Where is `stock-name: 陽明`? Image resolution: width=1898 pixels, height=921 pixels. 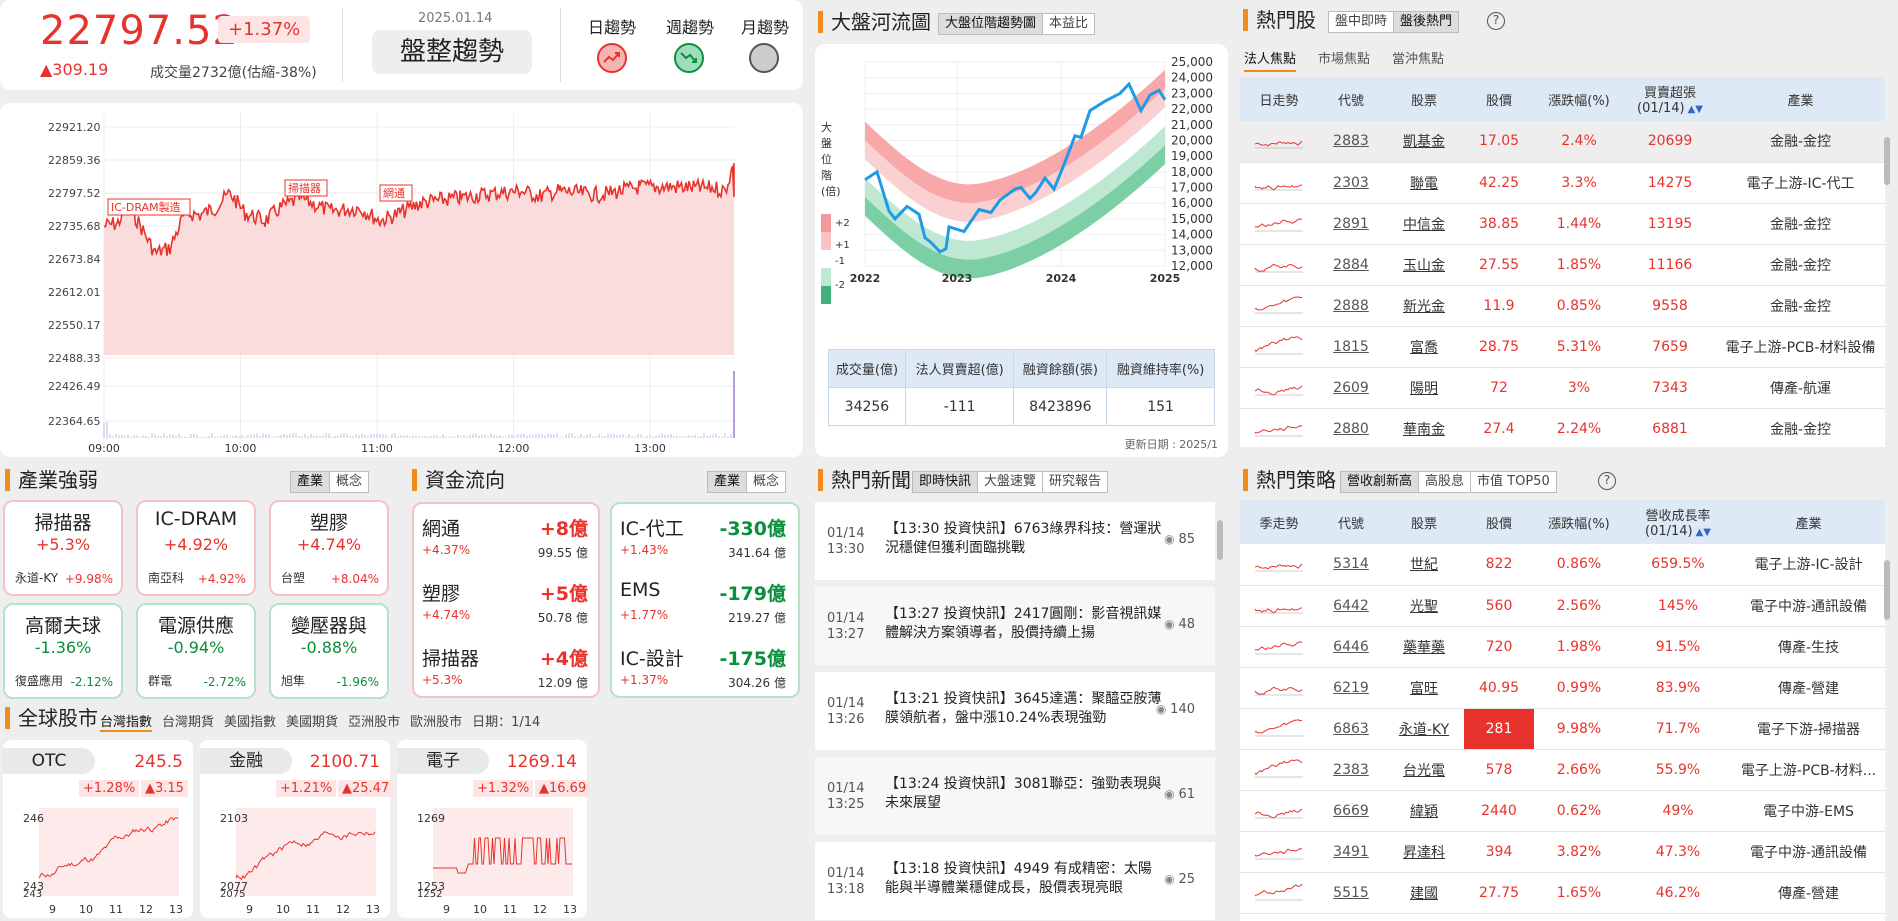
stock-name: 陽明 is located at coordinates (1424, 388).